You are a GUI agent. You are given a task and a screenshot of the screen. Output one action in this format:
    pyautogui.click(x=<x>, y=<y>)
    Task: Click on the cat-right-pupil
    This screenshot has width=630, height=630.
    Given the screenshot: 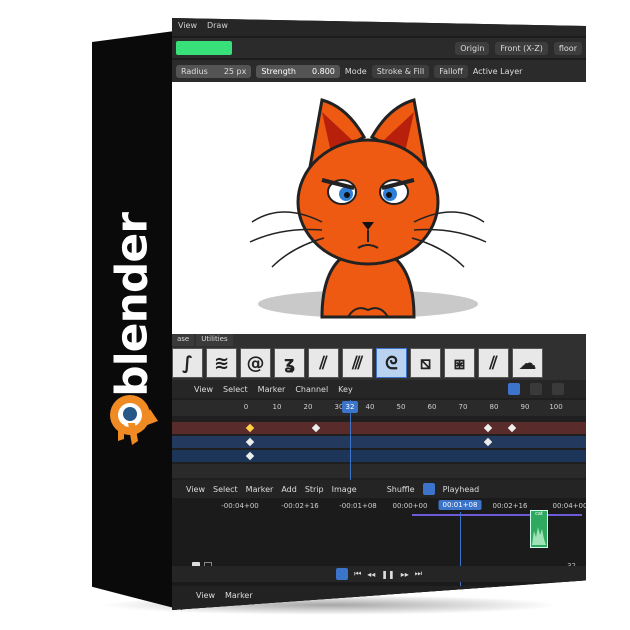 What is the action you would take?
    pyautogui.click(x=389, y=195)
    